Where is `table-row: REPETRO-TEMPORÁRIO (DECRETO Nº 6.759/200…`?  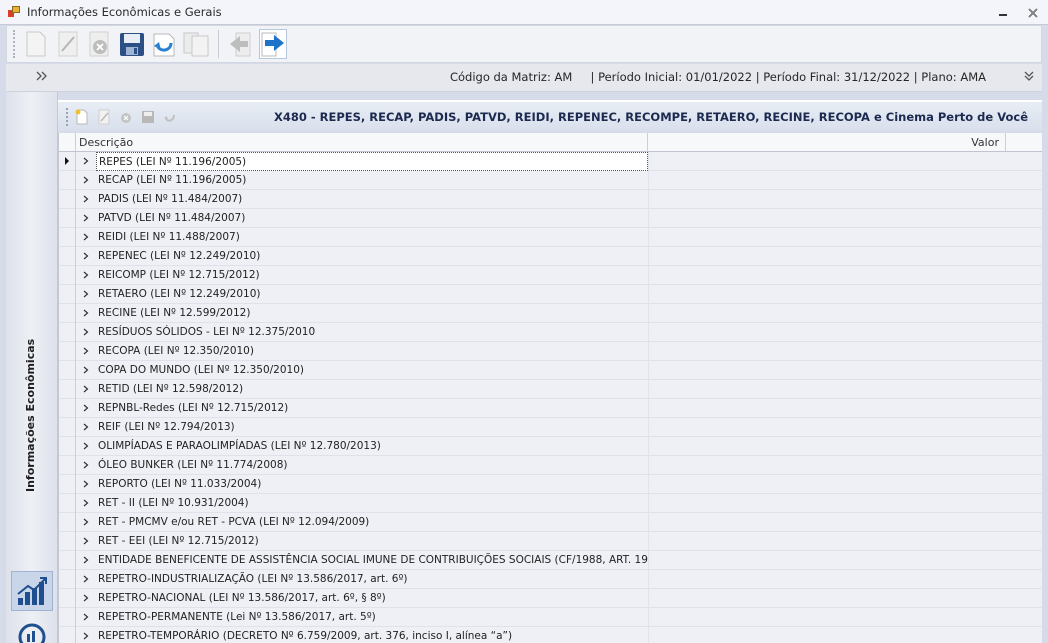 table-row: REPETRO-TEMPORÁRIO (DECRETO Nº 6.759/200… is located at coordinates (550, 634).